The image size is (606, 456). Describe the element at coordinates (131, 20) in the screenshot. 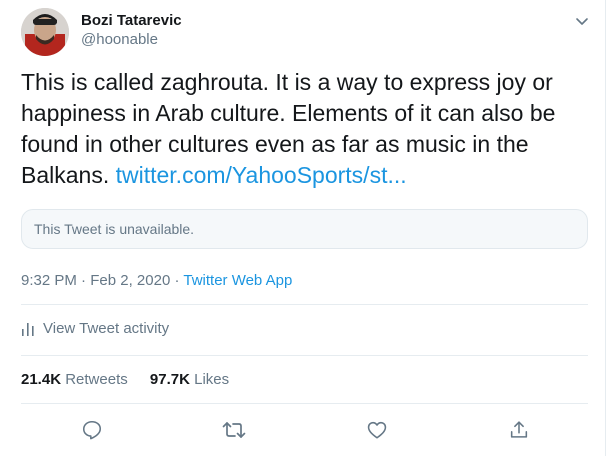

I see `author-name: Bozi Tatarevic` at that location.